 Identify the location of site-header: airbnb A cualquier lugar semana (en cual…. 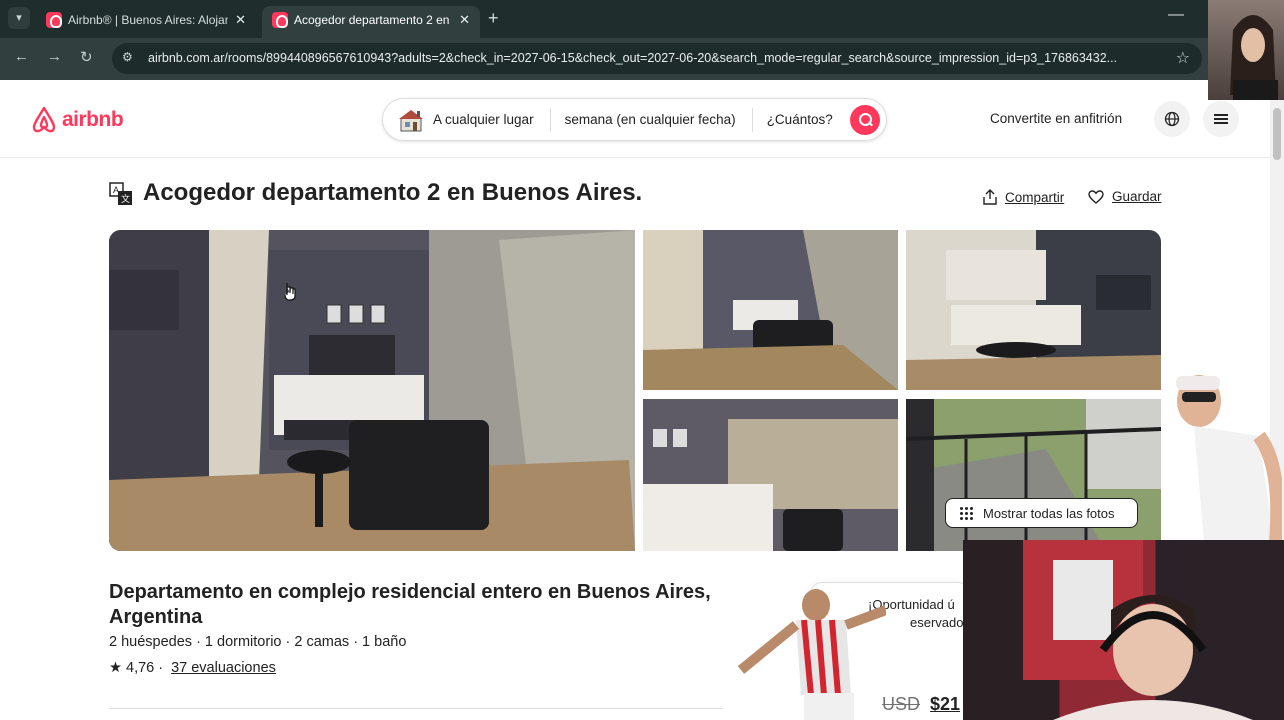
(635, 119).